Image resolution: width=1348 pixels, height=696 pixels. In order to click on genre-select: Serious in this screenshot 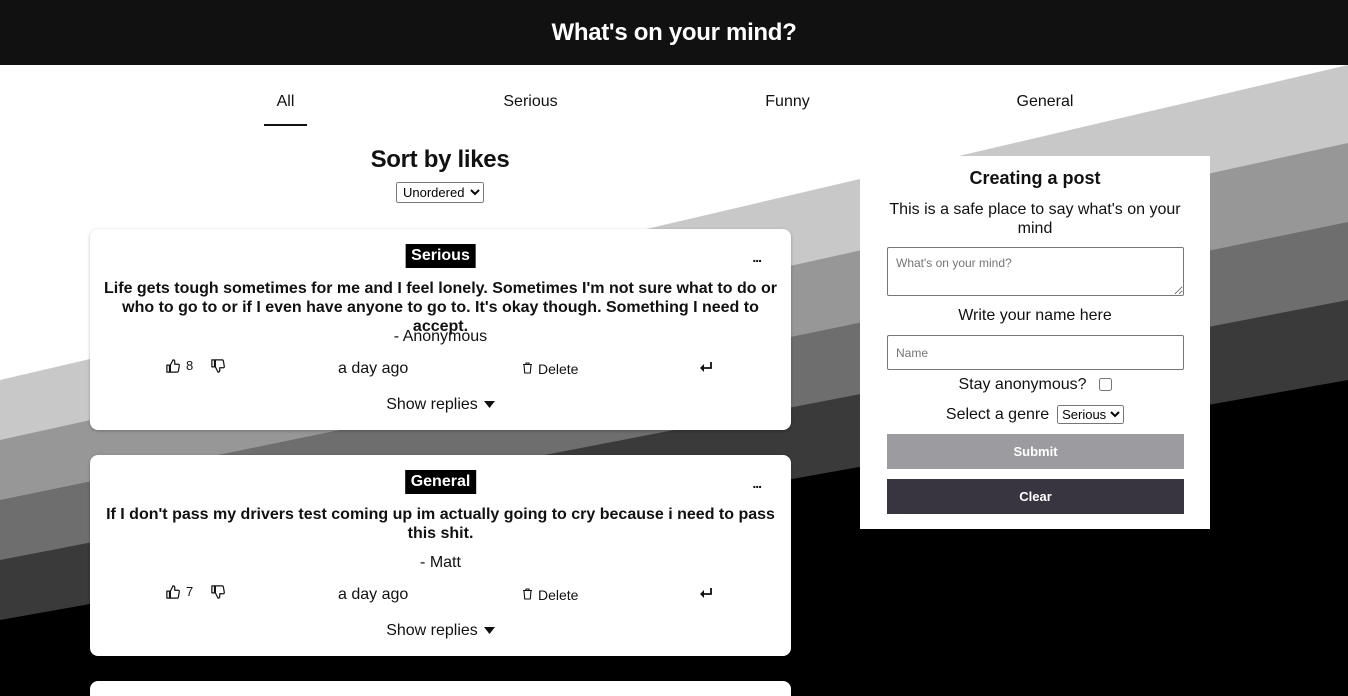, I will do `click(1091, 414)`.